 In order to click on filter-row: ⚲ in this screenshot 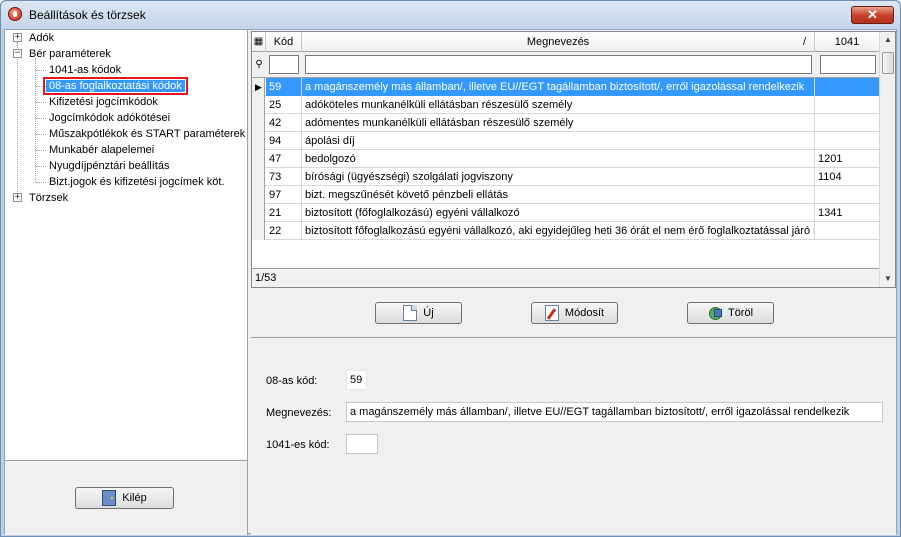, I will do `click(566, 65)`.